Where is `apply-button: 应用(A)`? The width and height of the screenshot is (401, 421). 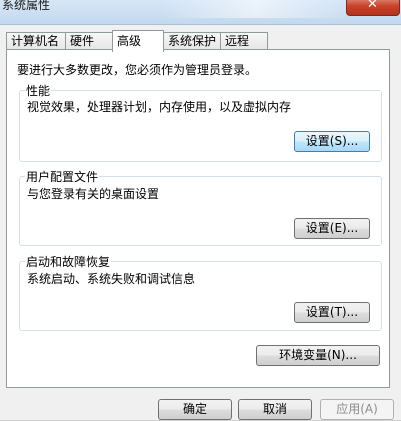
apply-button: 应用(A) is located at coordinates (357, 409).